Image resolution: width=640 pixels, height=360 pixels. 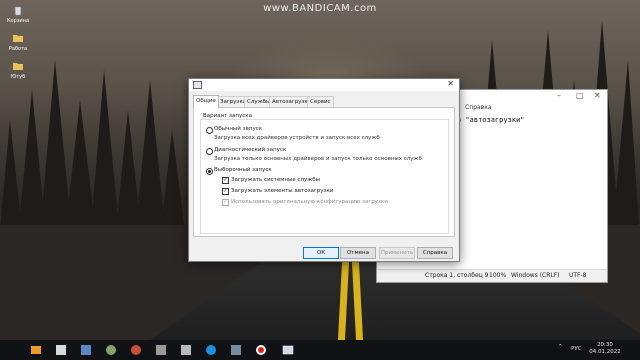 What do you see at coordinates (358, 253) in the screenshot?
I see `cancel-button: Отмена` at bounding box center [358, 253].